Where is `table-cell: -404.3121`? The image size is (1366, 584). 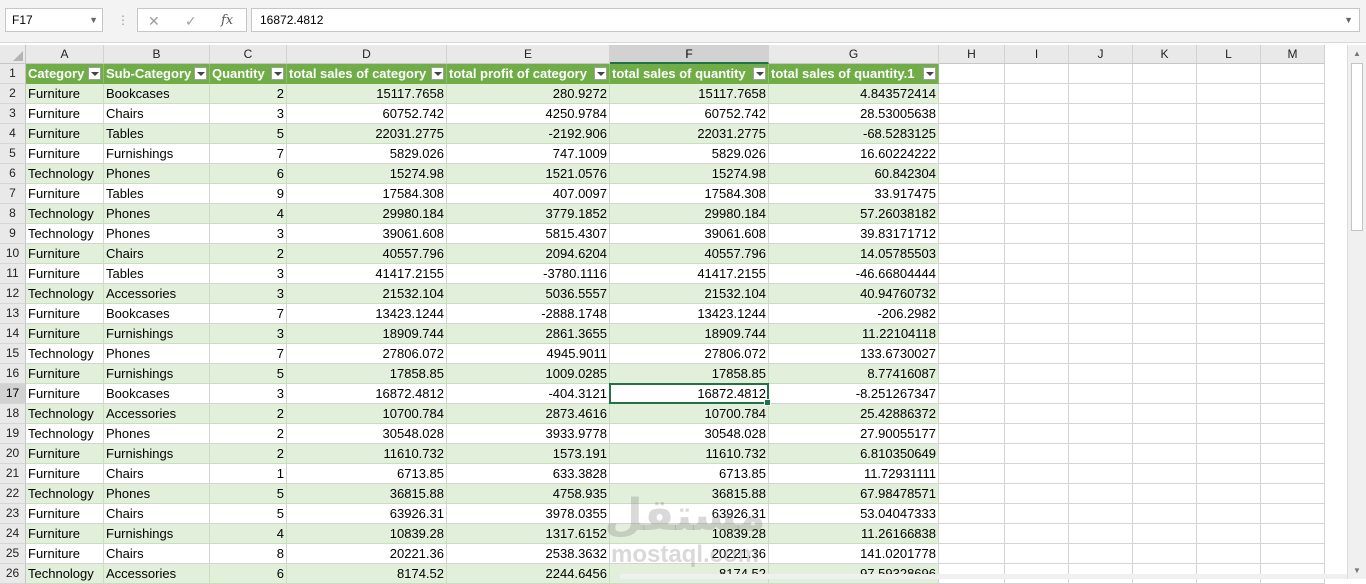 table-cell: -404.3121 is located at coordinates (528, 394).